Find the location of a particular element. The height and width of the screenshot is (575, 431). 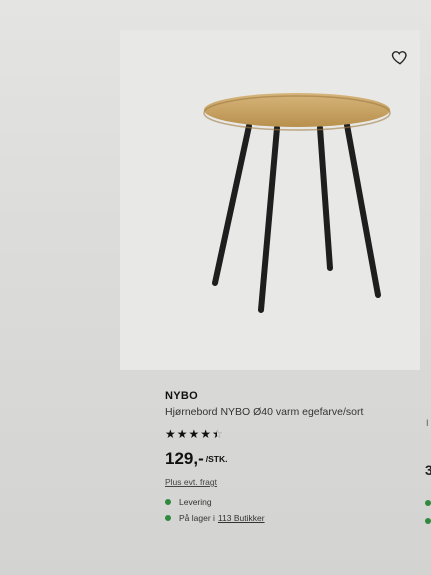

product-brand: NYBO is located at coordinates (292, 396).